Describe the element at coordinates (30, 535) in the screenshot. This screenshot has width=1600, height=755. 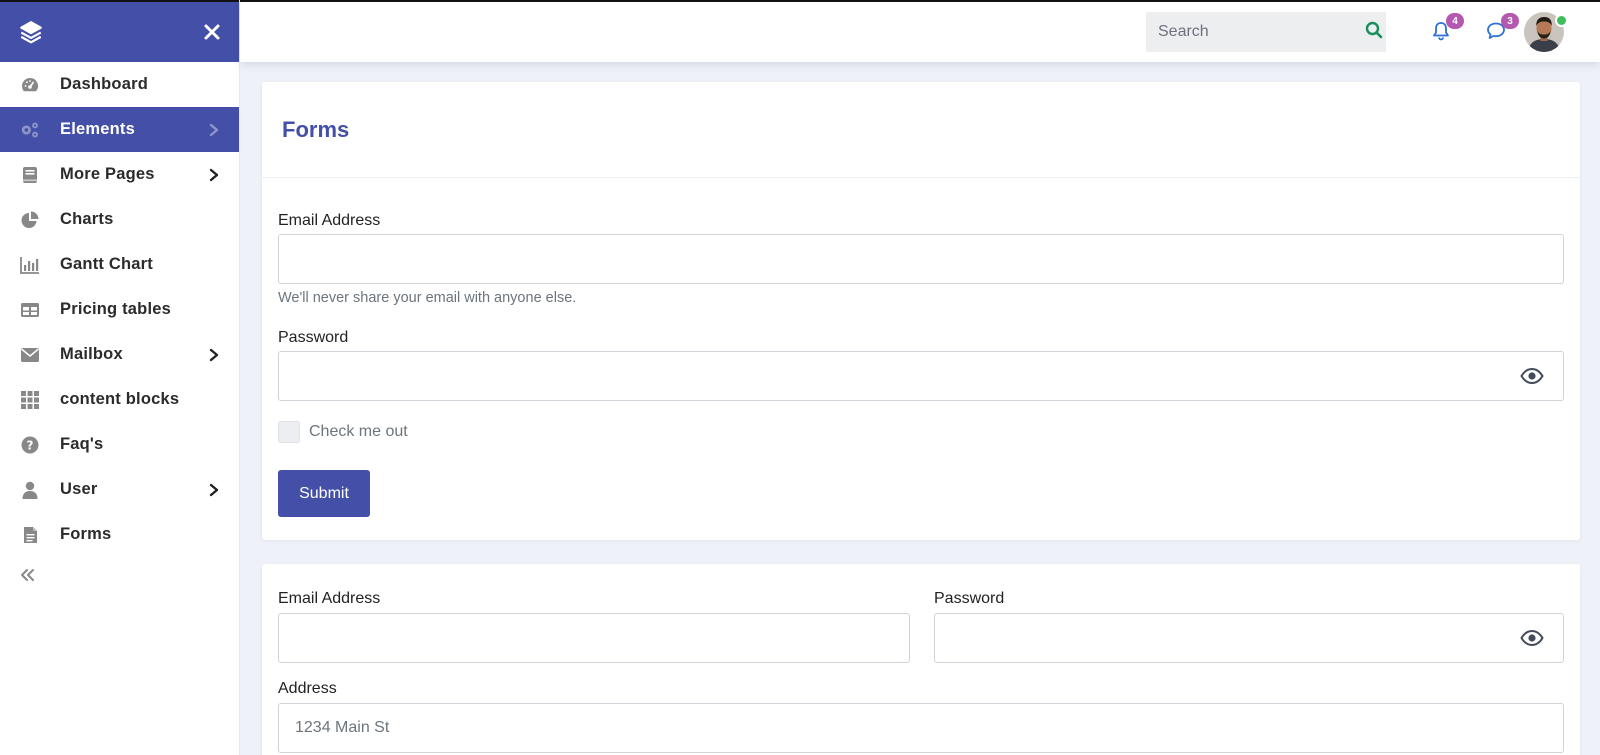
I see `file-text-icon` at that location.